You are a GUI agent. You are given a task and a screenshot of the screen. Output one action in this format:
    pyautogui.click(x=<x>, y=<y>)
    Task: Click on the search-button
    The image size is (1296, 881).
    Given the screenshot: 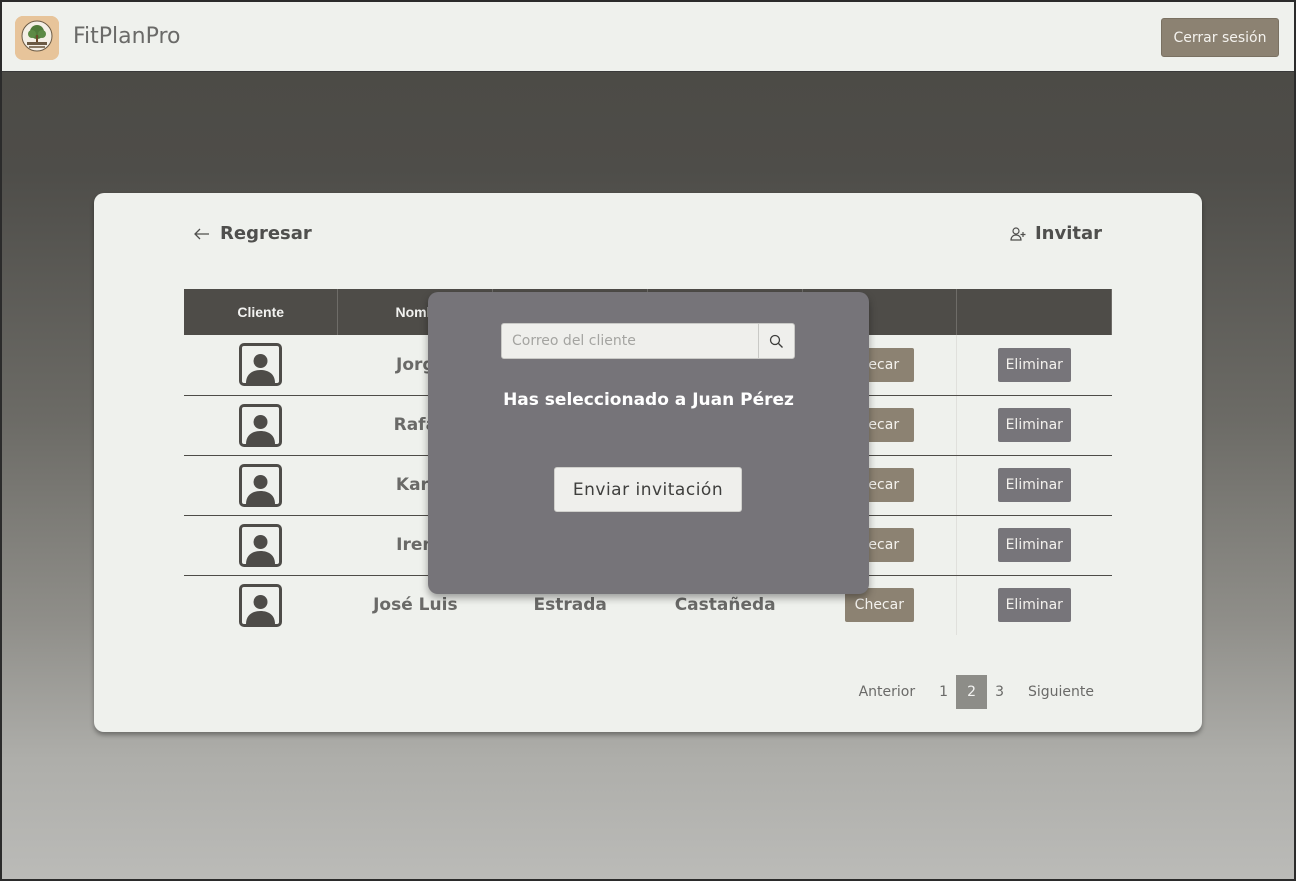 What is the action you would take?
    pyautogui.click(x=776, y=341)
    